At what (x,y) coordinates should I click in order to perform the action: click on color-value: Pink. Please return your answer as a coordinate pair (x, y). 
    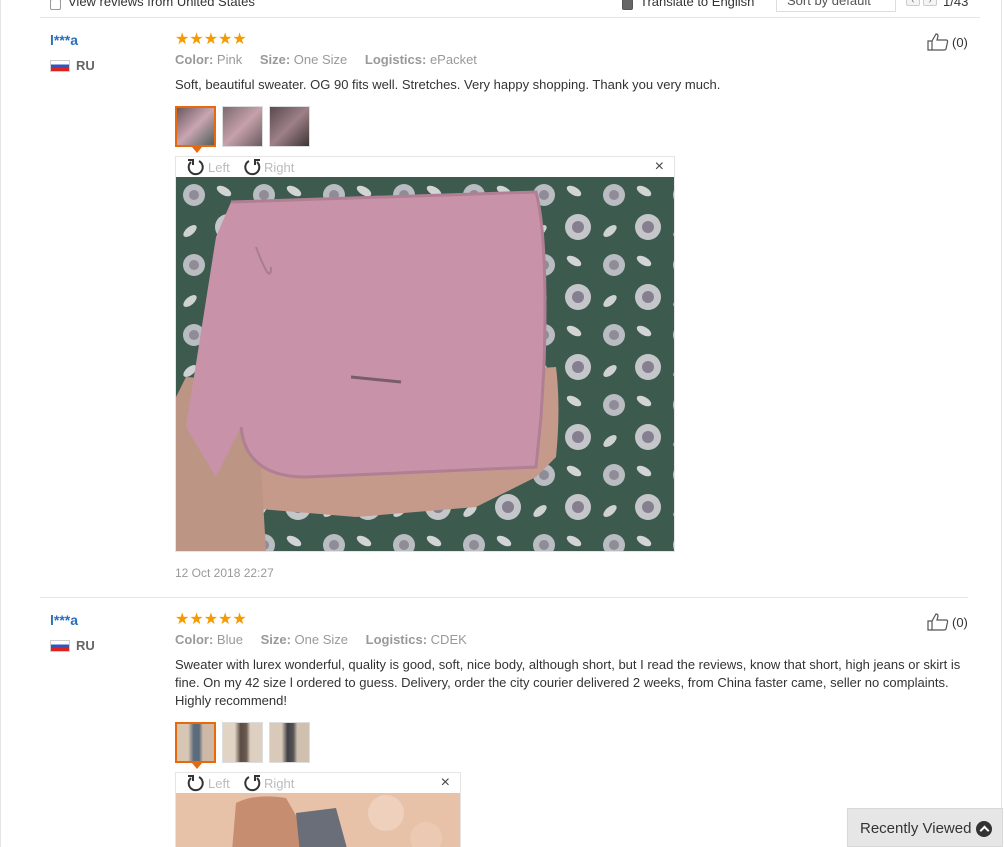
    Looking at the image, I should click on (229, 59).